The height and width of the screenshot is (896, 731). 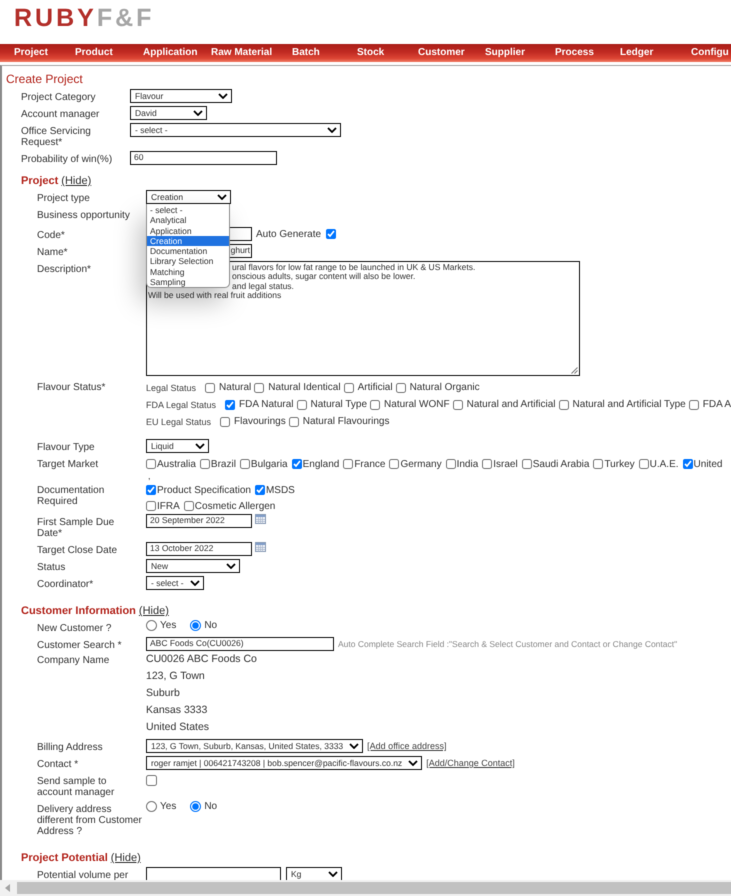 What do you see at coordinates (177, 710) in the screenshot?
I see `company-detail-text: Kansas 3333` at bounding box center [177, 710].